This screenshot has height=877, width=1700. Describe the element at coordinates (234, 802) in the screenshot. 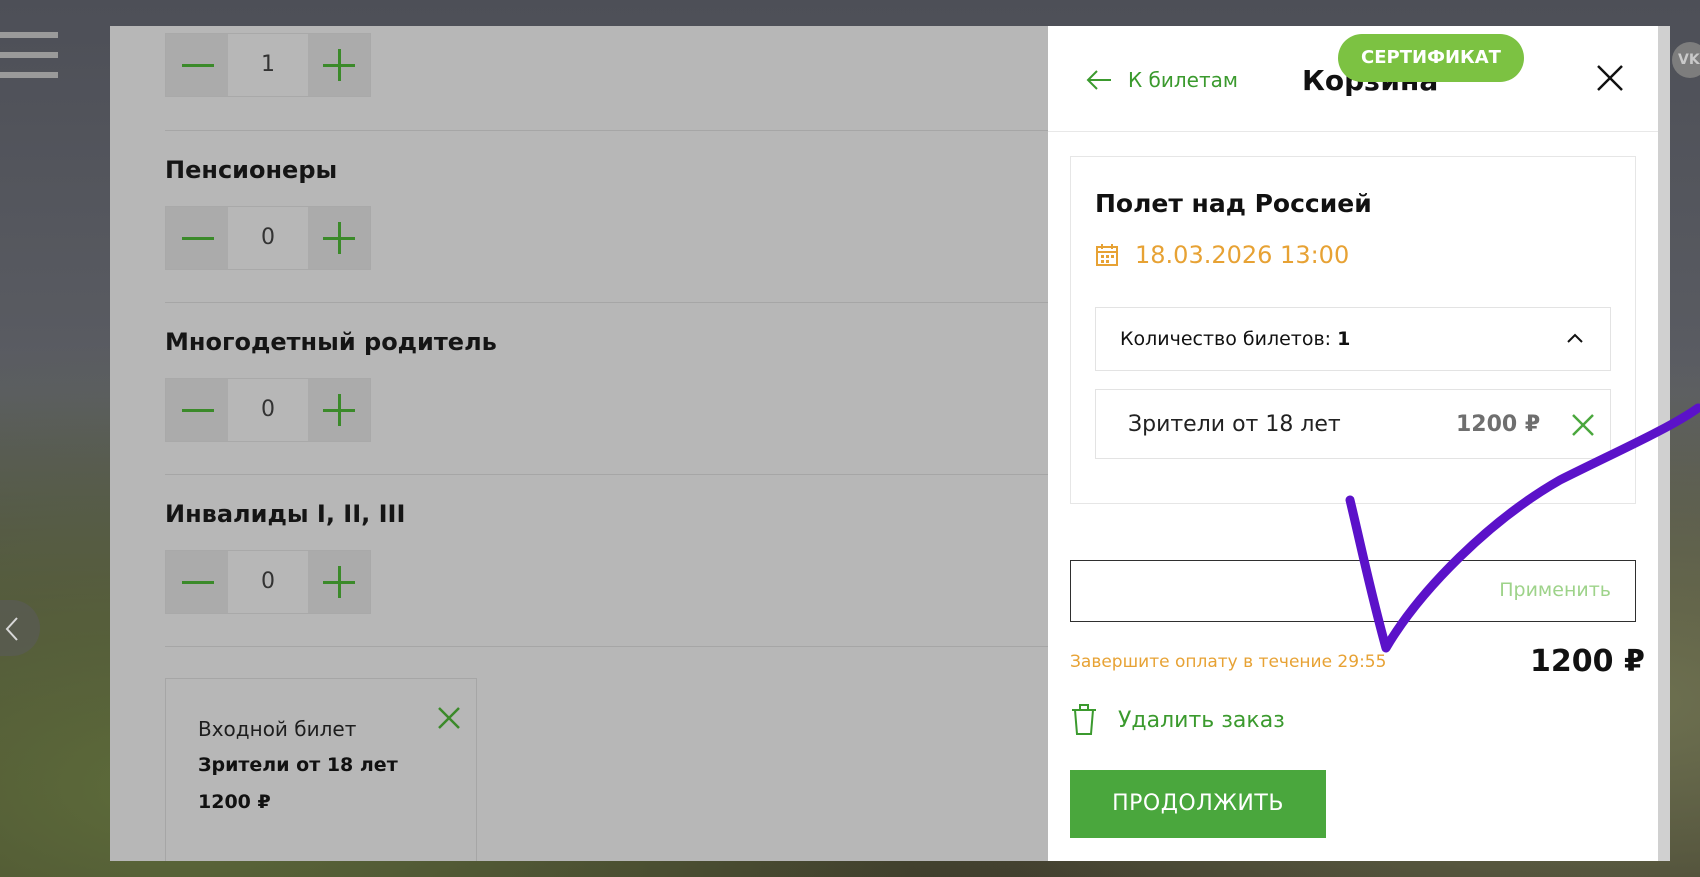

I see `ticket-price: 1200 ₽` at that location.